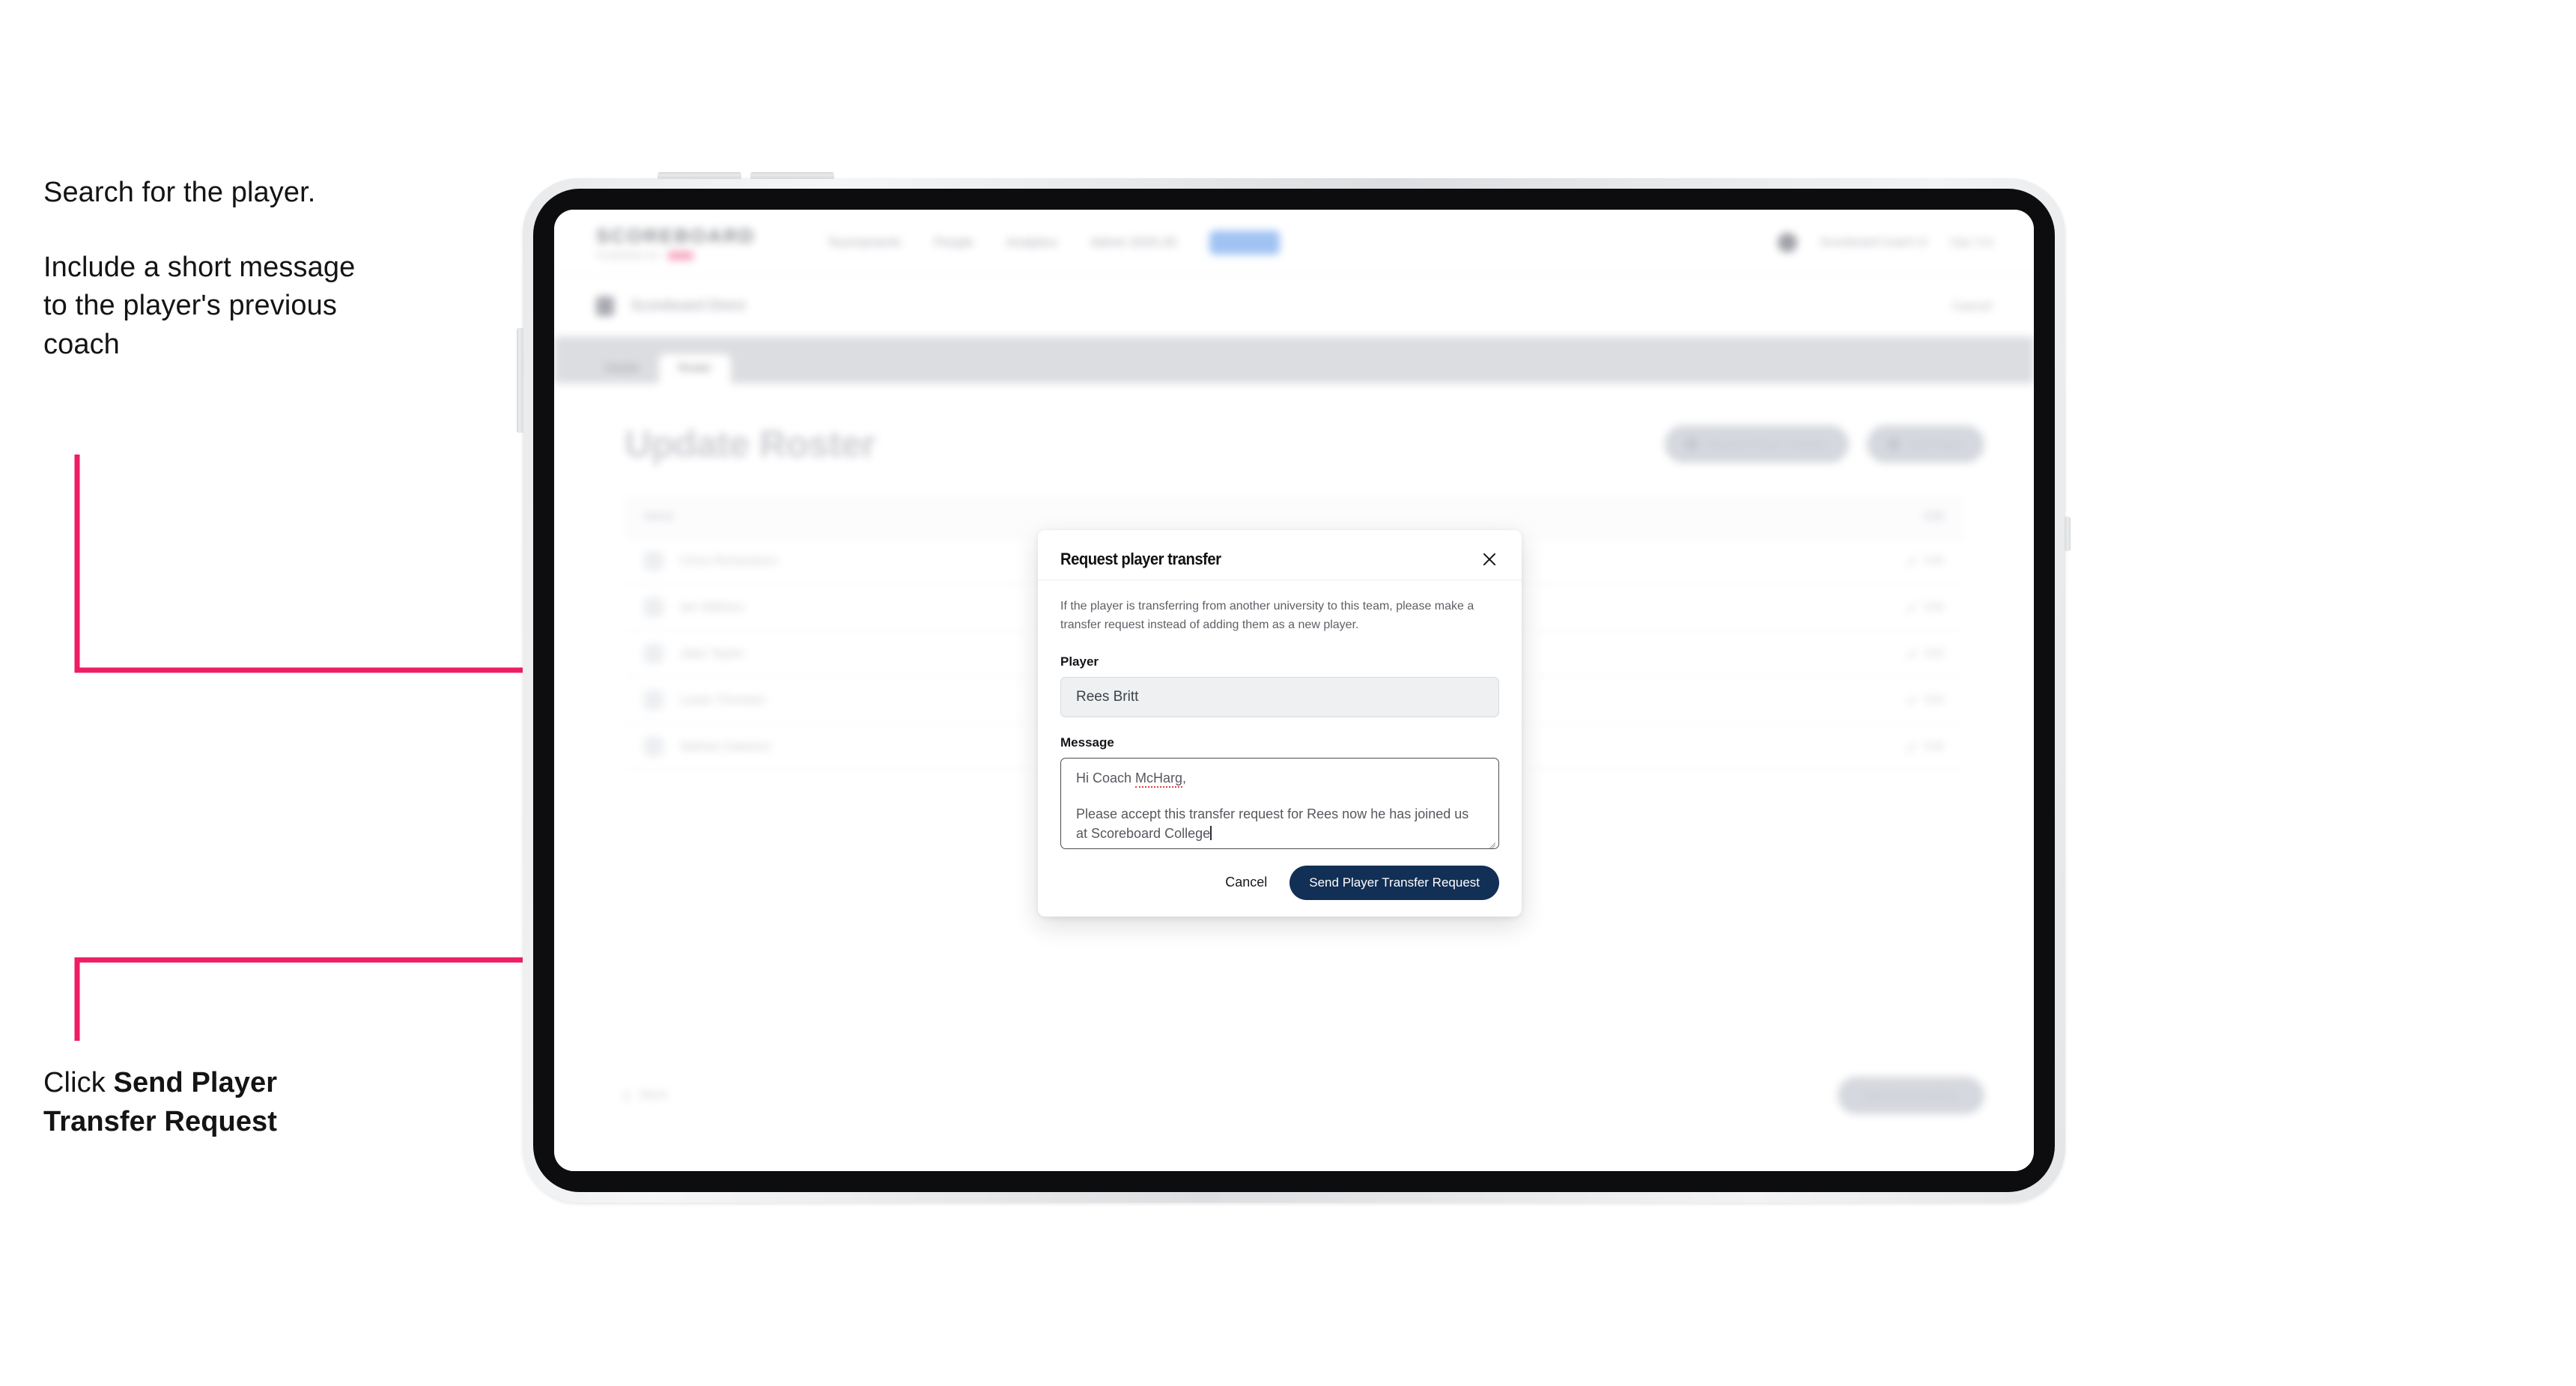 The height and width of the screenshot is (1386, 2576). What do you see at coordinates (268, 231) in the screenshot?
I see `annotation-spacer` at bounding box center [268, 231].